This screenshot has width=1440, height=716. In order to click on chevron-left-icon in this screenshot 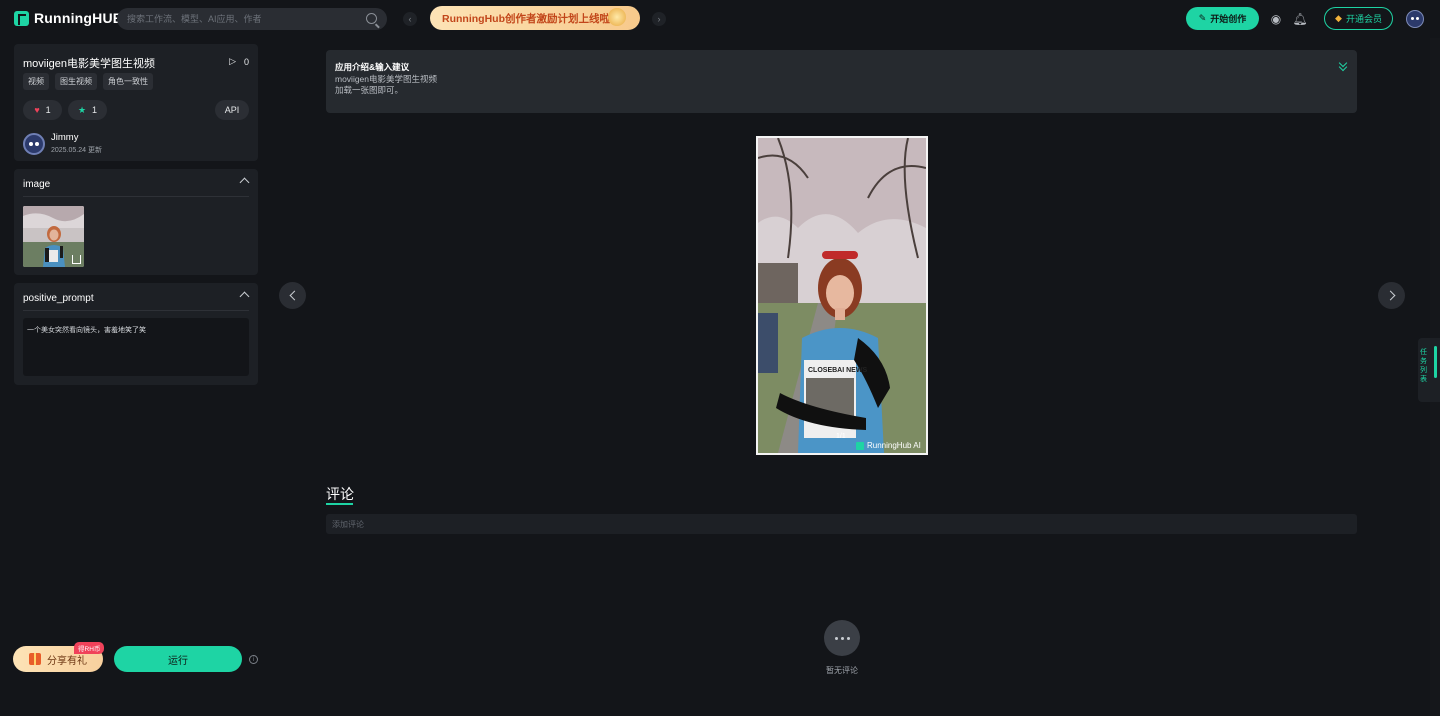, I will do `click(294, 295)`.